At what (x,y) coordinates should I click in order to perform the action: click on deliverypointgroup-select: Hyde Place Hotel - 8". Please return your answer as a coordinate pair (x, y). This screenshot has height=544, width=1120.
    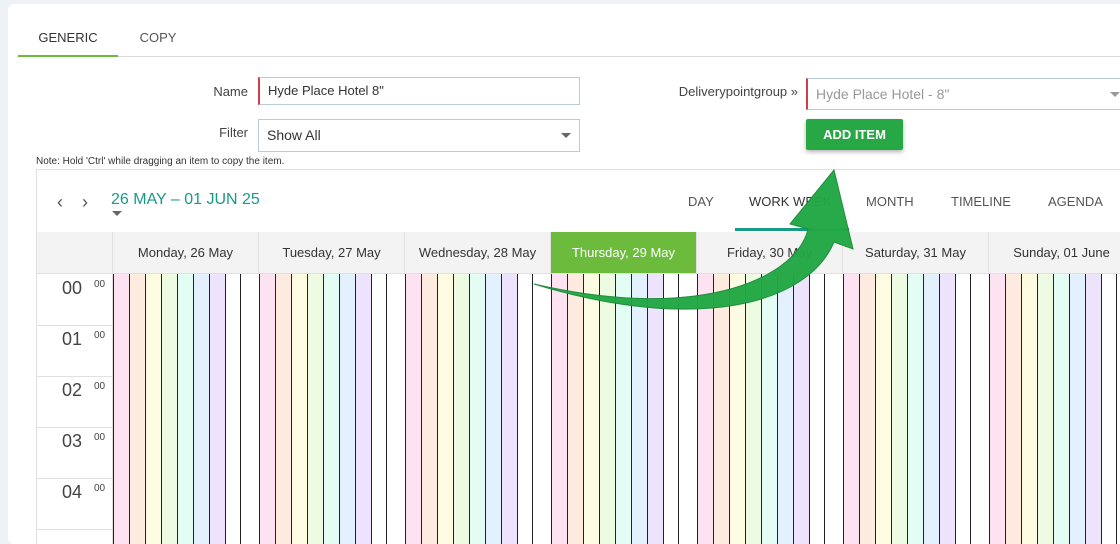
    Looking at the image, I should click on (963, 94).